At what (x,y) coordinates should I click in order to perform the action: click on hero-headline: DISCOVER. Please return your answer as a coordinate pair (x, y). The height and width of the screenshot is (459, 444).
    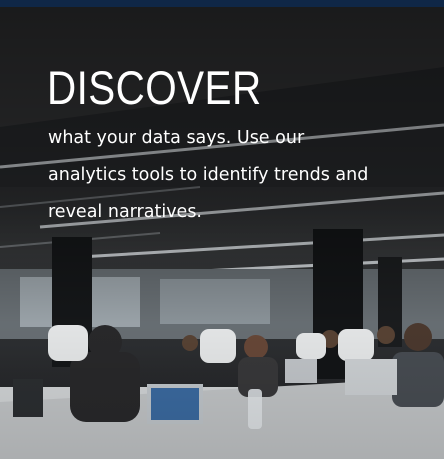
    Looking at the image, I should click on (154, 87).